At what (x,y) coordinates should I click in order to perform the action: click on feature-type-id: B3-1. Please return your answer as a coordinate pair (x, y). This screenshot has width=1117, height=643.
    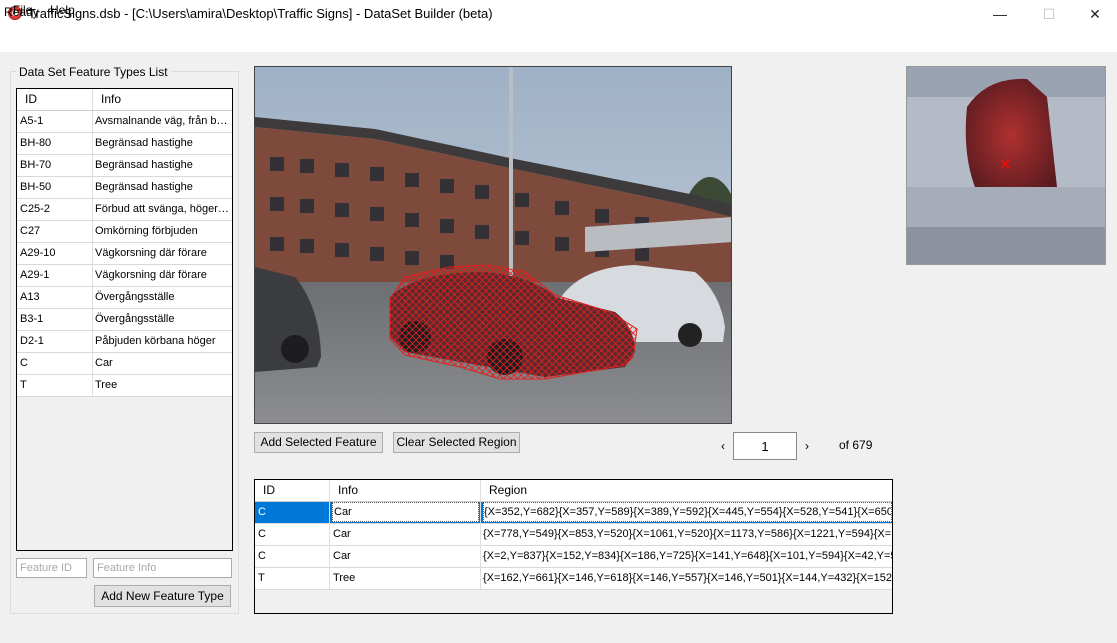
    Looking at the image, I should click on (32, 319).